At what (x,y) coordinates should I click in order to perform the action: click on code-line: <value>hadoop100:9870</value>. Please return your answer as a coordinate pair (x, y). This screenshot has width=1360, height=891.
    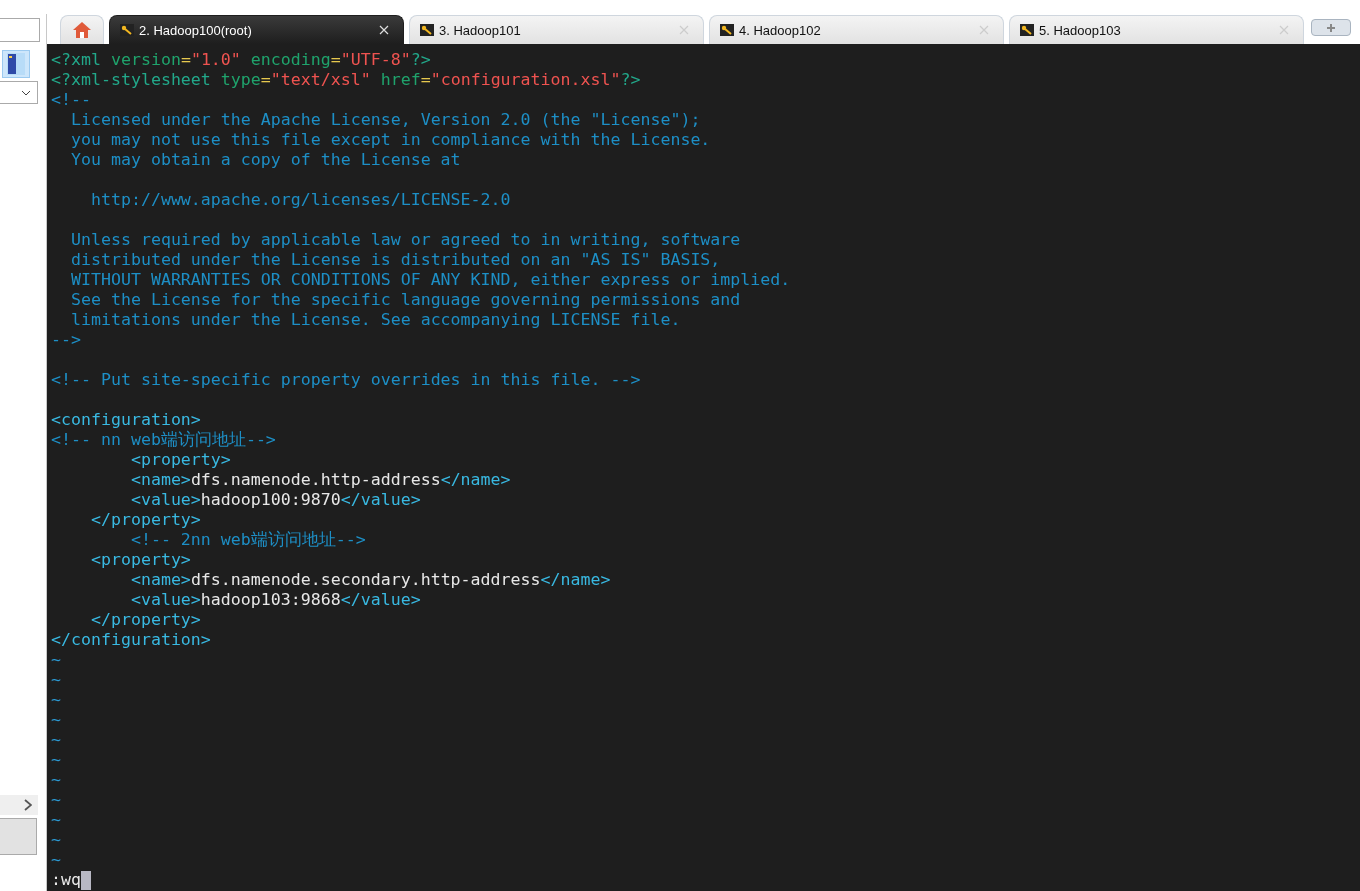
    Looking at the image, I should click on (275, 500).